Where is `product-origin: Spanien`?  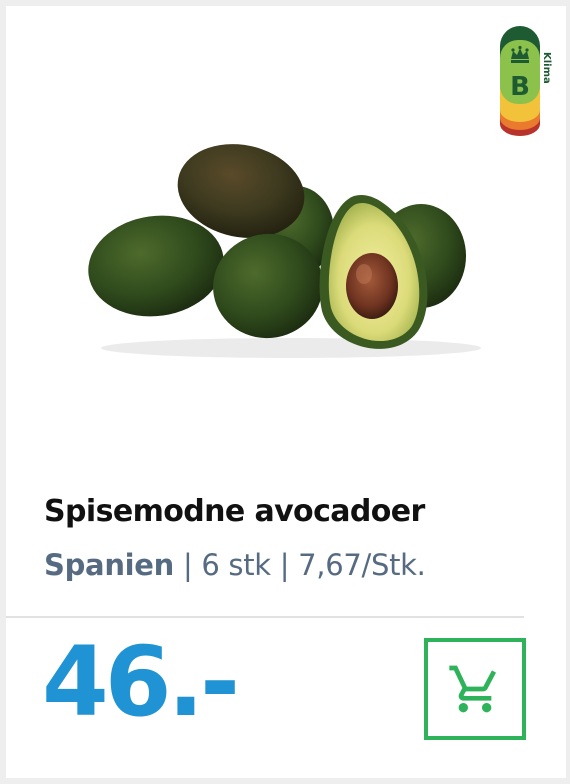 product-origin: Spanien is located at coordinates (109, 565).